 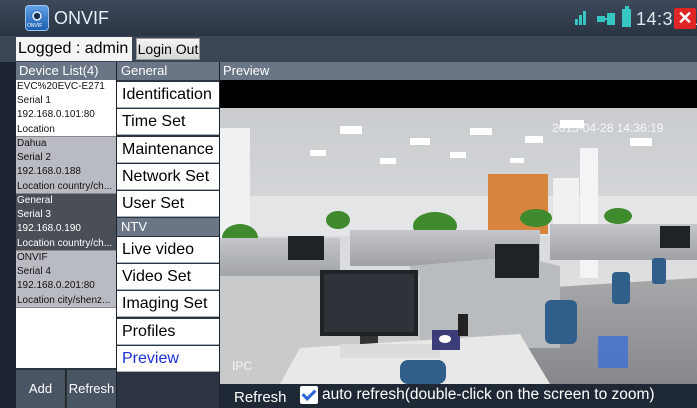 What do you see at coordinates (34, 101) in the screenshot?
I see `device-serial: Serial 1` at bounding box center [34, 101].